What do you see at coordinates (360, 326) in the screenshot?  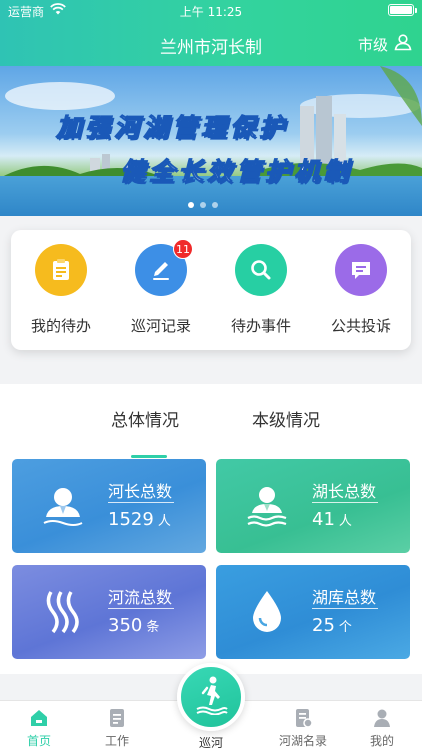 I see `quick-label: 公共投诉` at bounding box center [360, 326].